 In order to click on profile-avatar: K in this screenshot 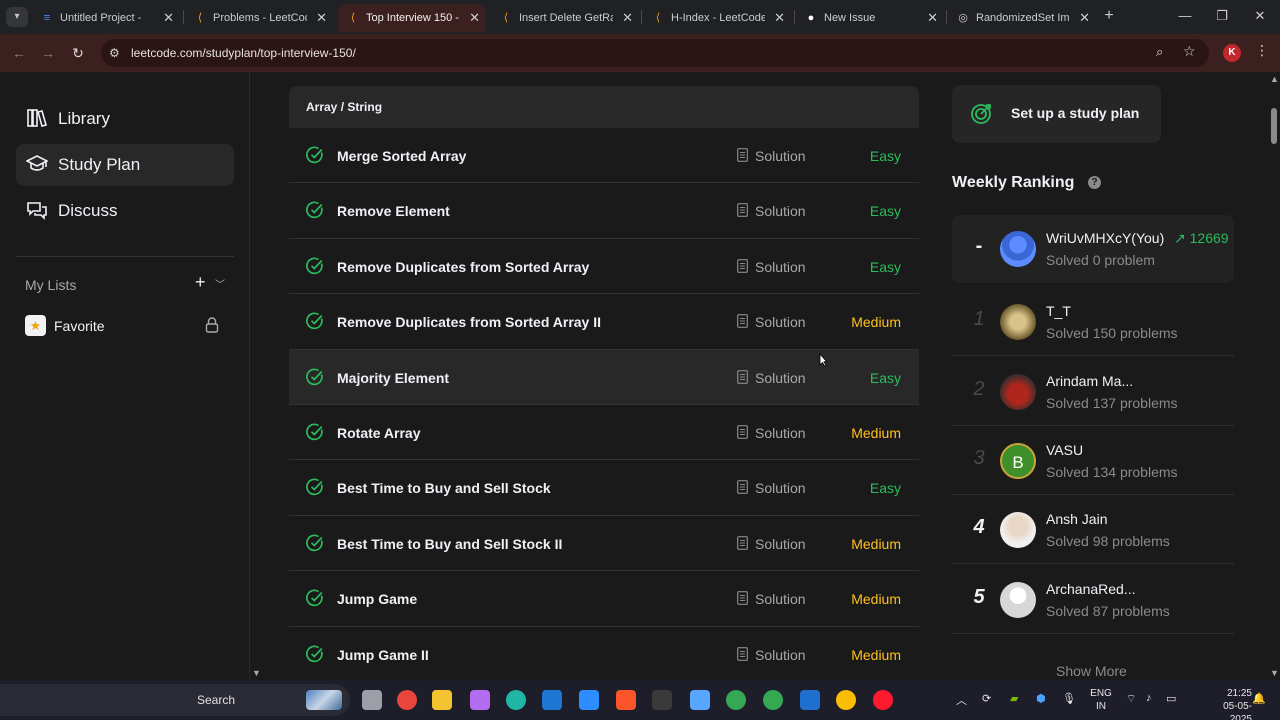, I will do `click(1232, 53)`.